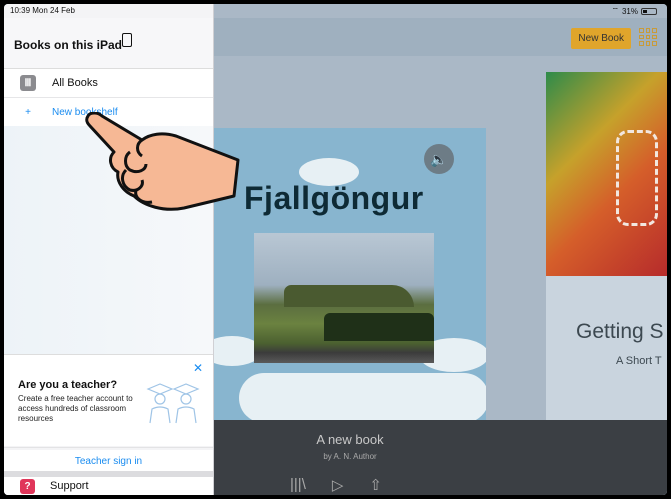 Image resolution: width=671 pixels, height=499 pixels. Describe the element at coordinates (439, 159) in the screenshot. I see `speaker-icon: 🔈` at that location.